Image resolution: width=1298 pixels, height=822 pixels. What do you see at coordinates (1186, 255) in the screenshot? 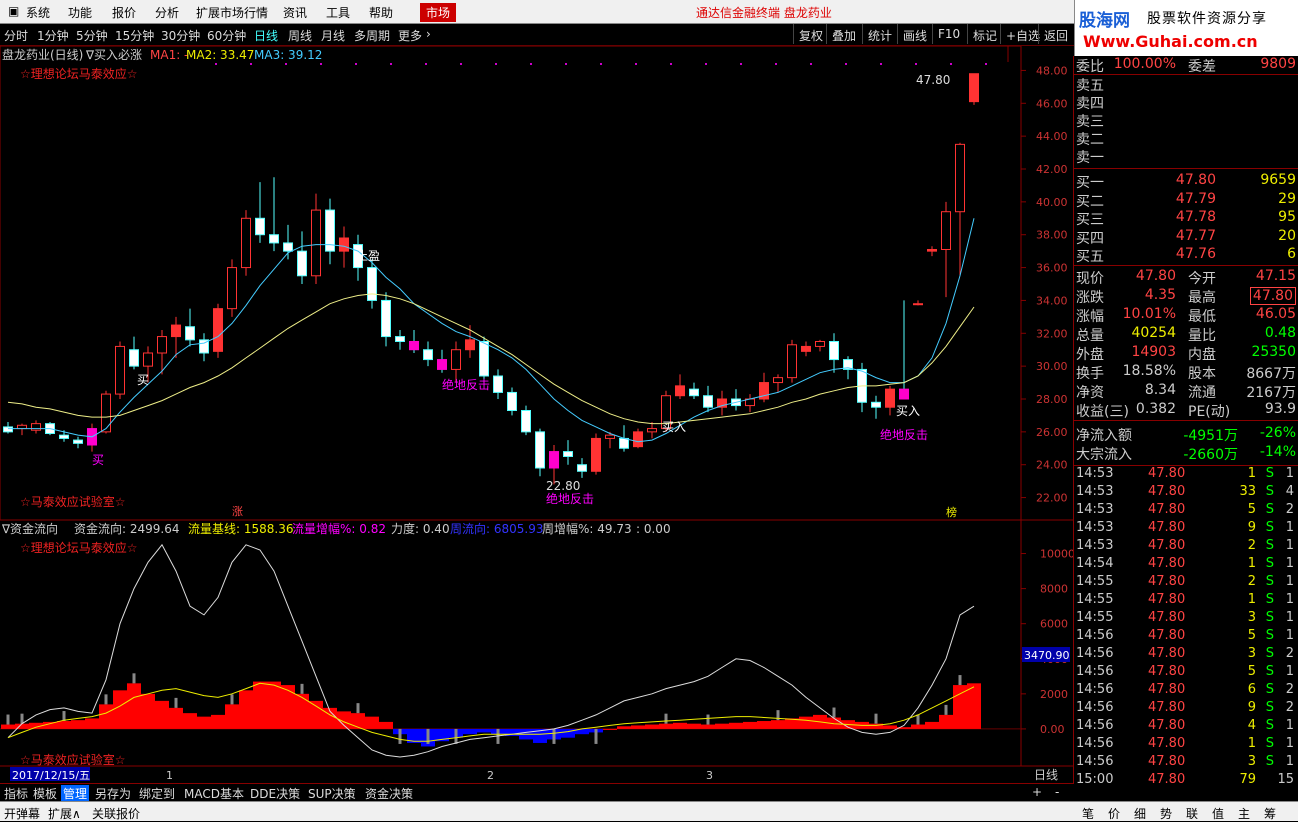
I see `buy-5-row: 买五 47.76 6` at bounding box center [1186, 255].